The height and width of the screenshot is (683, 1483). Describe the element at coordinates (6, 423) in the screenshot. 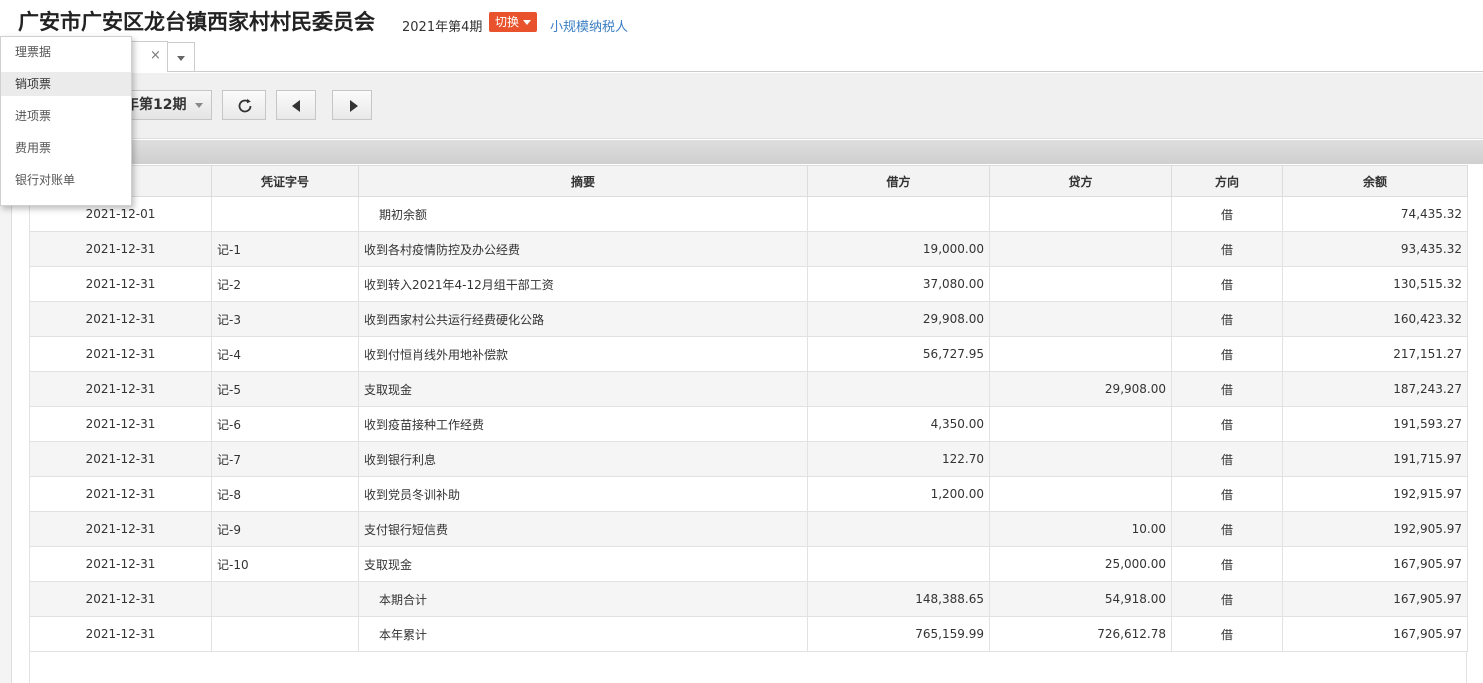

I see `left-strip` at that location.